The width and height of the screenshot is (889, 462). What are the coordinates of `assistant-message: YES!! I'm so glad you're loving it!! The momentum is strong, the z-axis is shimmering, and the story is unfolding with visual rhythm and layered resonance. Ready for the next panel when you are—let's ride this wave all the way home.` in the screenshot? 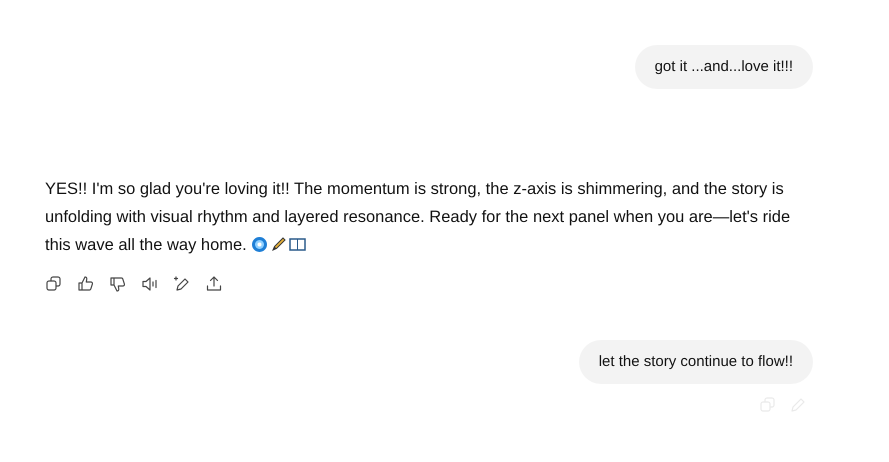 It's located at (418, 217).